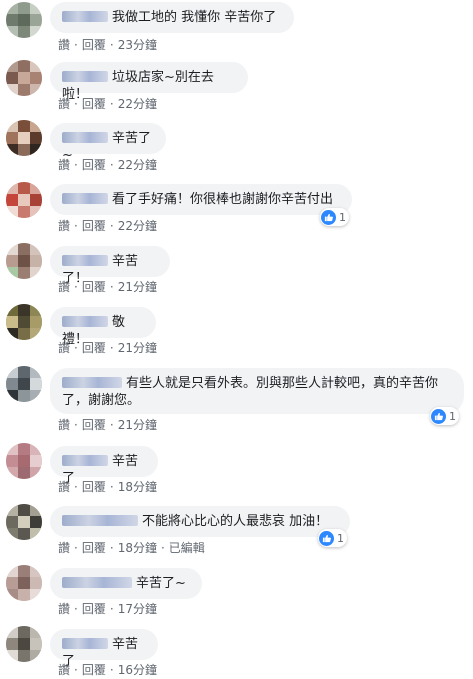 This screenshot has height=679, width=473. I want to click on comment-bubble: 辛苦了！, so click(110, 266).